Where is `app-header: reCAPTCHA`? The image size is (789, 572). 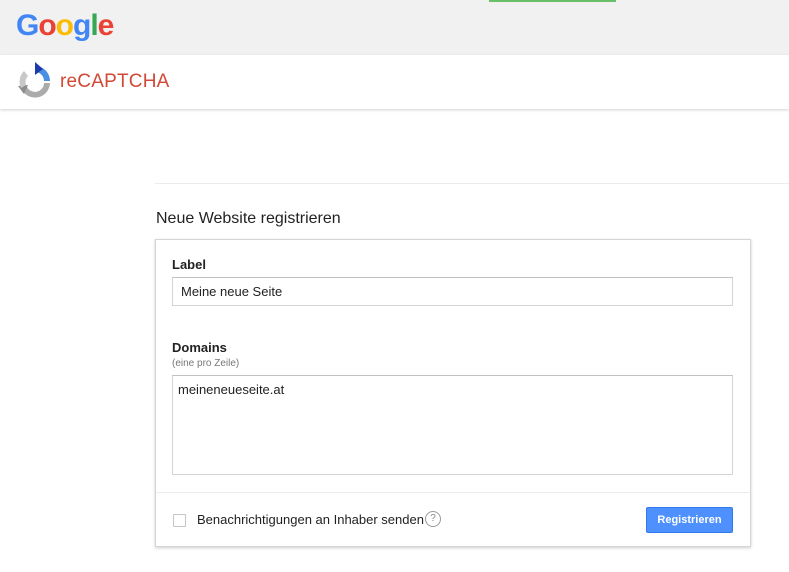
app-header: reCAPTCHA is located at coordinates (394, 82).